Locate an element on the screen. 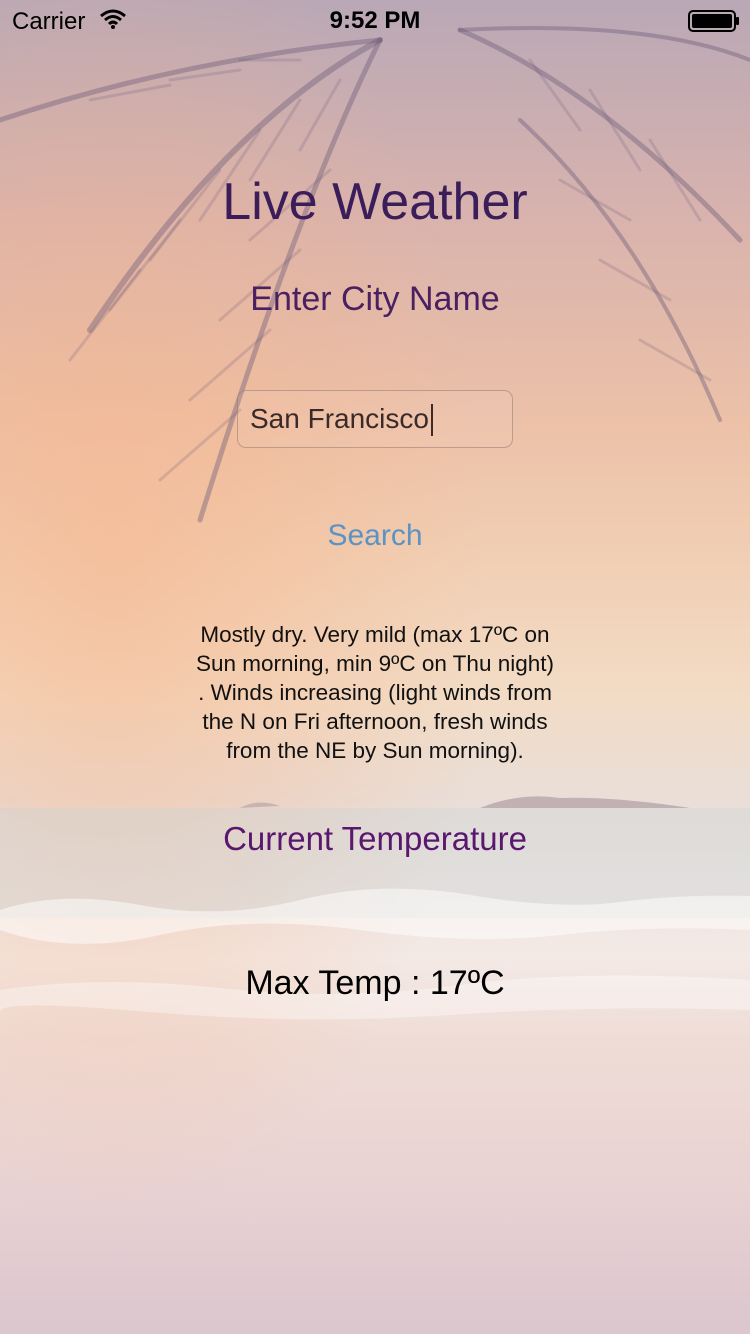  text-cursor is located at coordinates (432, 420).